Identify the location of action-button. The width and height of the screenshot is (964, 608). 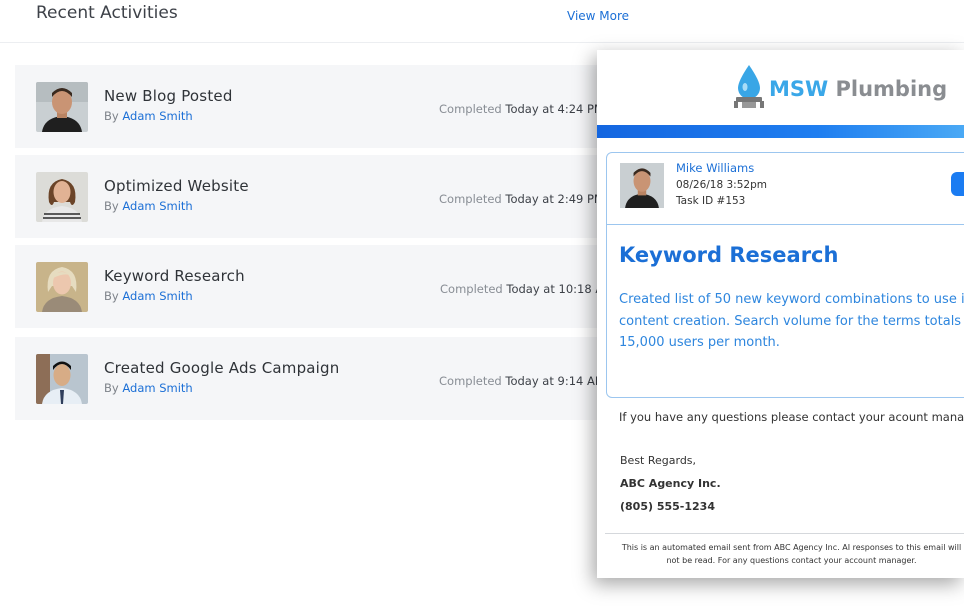
(957, 184).